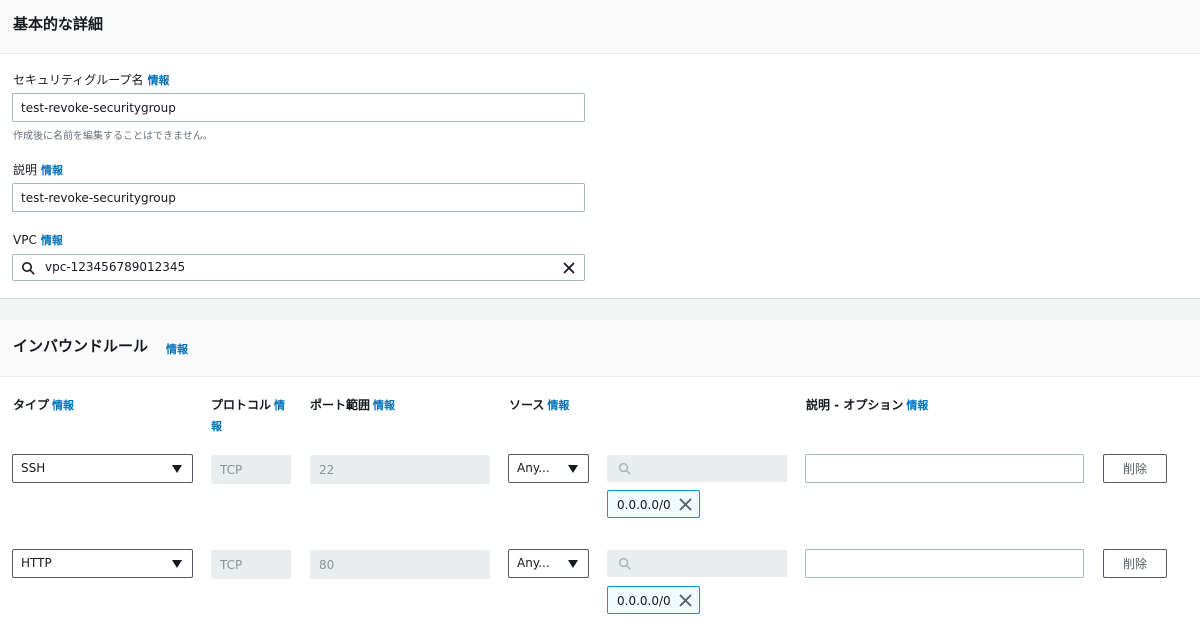  I want to click on sg-name-info-link: 情報, so click(159, 80).